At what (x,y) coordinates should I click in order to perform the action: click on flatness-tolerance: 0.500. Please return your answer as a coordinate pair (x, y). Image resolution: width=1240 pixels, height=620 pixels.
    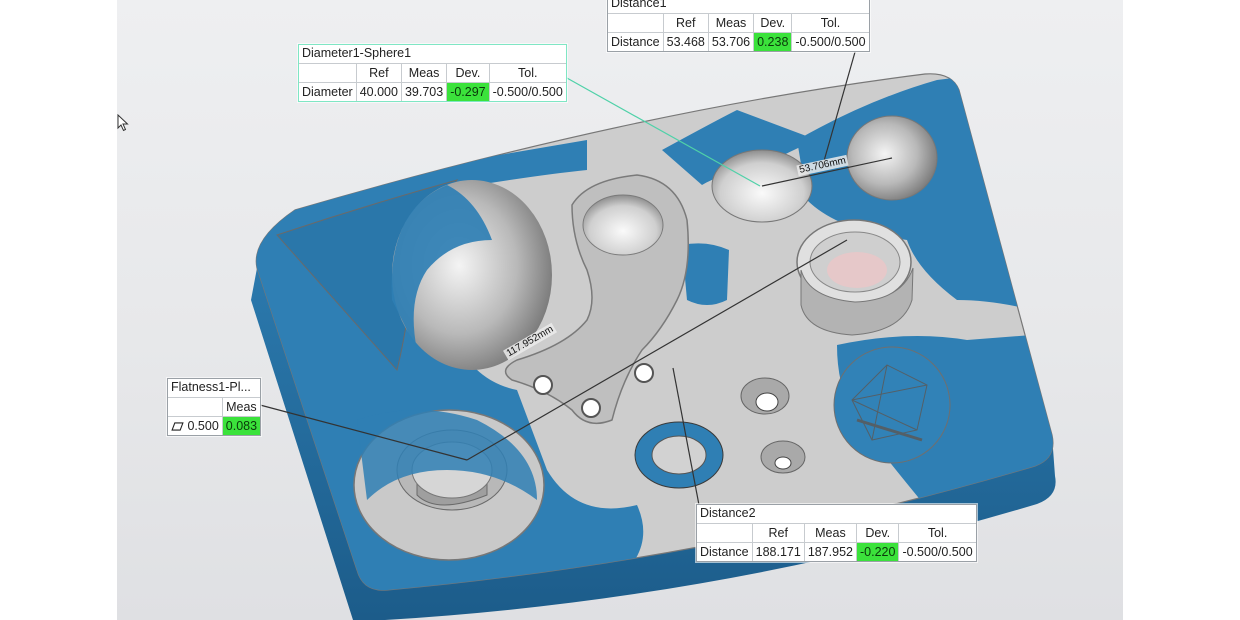
    Looking at the image, I should click on (203, 426).